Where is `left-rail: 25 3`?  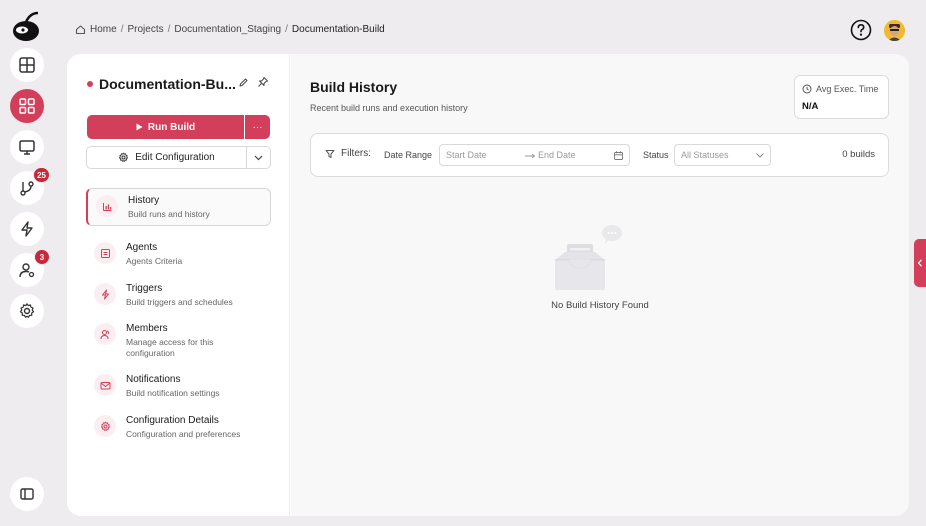 left-rail: 25 3 is located at coordinates (27, 263).